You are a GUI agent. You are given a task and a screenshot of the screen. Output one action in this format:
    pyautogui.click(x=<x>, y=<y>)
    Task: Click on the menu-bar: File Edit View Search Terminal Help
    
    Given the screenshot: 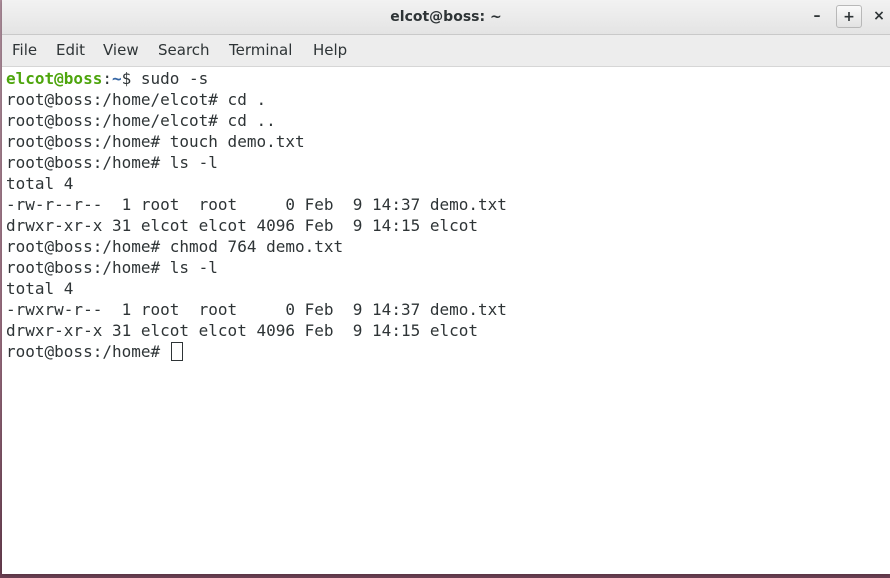 What is the action you would take?
    pyautogui.click(x=446, y=51)
    